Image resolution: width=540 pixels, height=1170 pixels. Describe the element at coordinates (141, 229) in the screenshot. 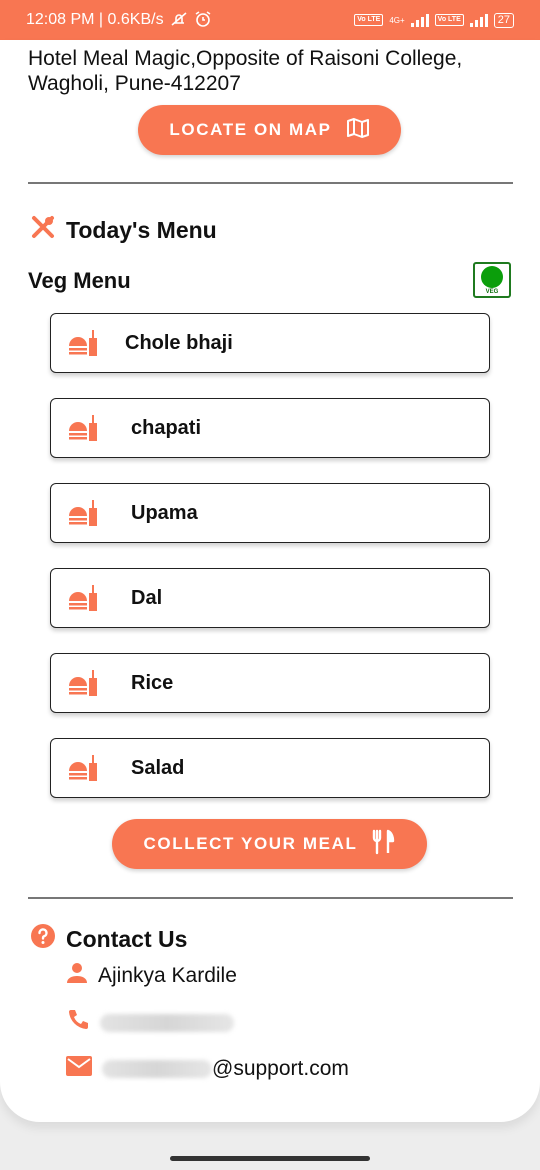

I see `todays-menu-title: Today's Menu` at that location.